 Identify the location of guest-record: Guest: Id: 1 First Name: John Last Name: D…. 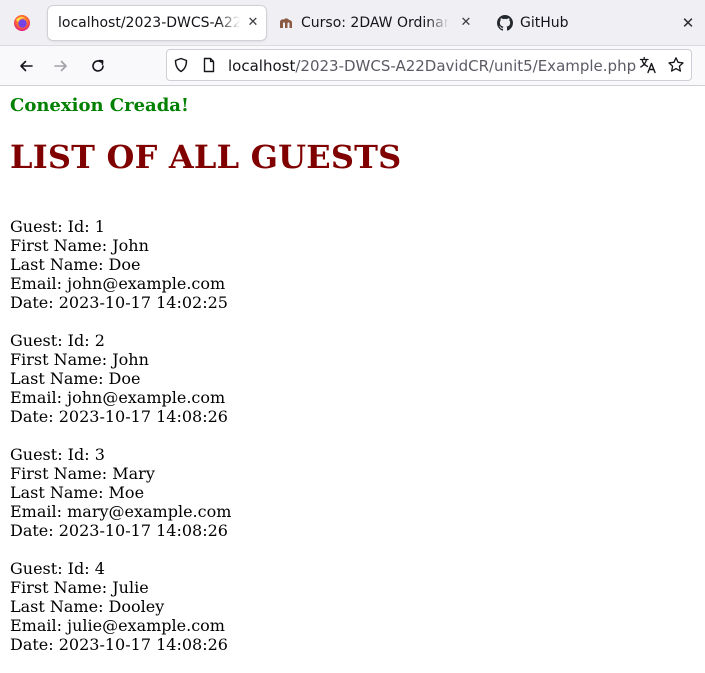
(120, 264).